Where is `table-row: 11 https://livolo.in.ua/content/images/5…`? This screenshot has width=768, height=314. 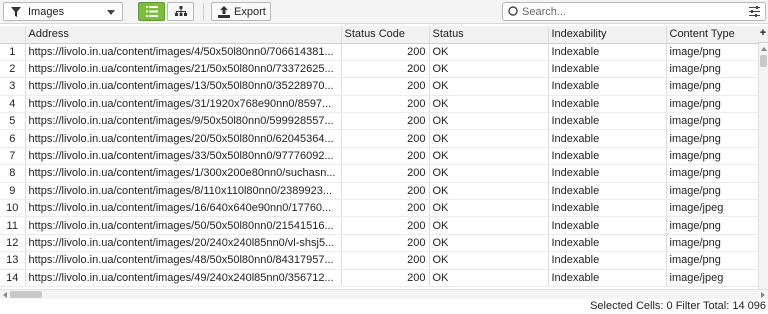
table-row: 11 https://livolo.in.ua/content/images/5… is located at coordinates (379, 225).